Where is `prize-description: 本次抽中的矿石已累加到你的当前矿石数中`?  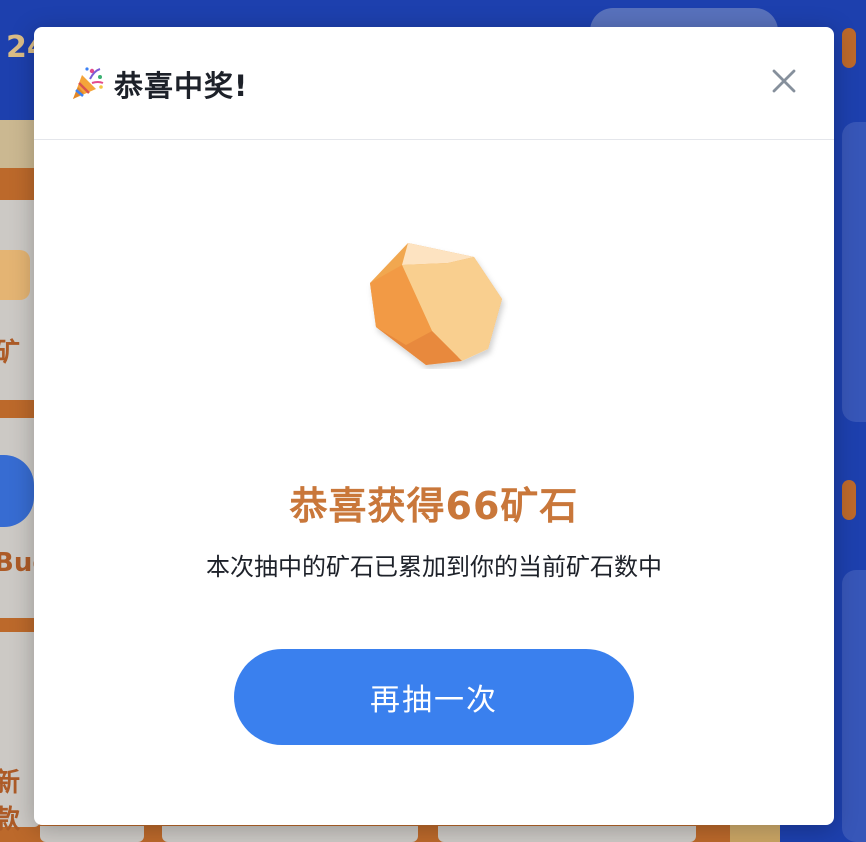
prize-description: 本次抽中的矿石已累加到你的当前矿石数中 is located at coordinates (434, 567).